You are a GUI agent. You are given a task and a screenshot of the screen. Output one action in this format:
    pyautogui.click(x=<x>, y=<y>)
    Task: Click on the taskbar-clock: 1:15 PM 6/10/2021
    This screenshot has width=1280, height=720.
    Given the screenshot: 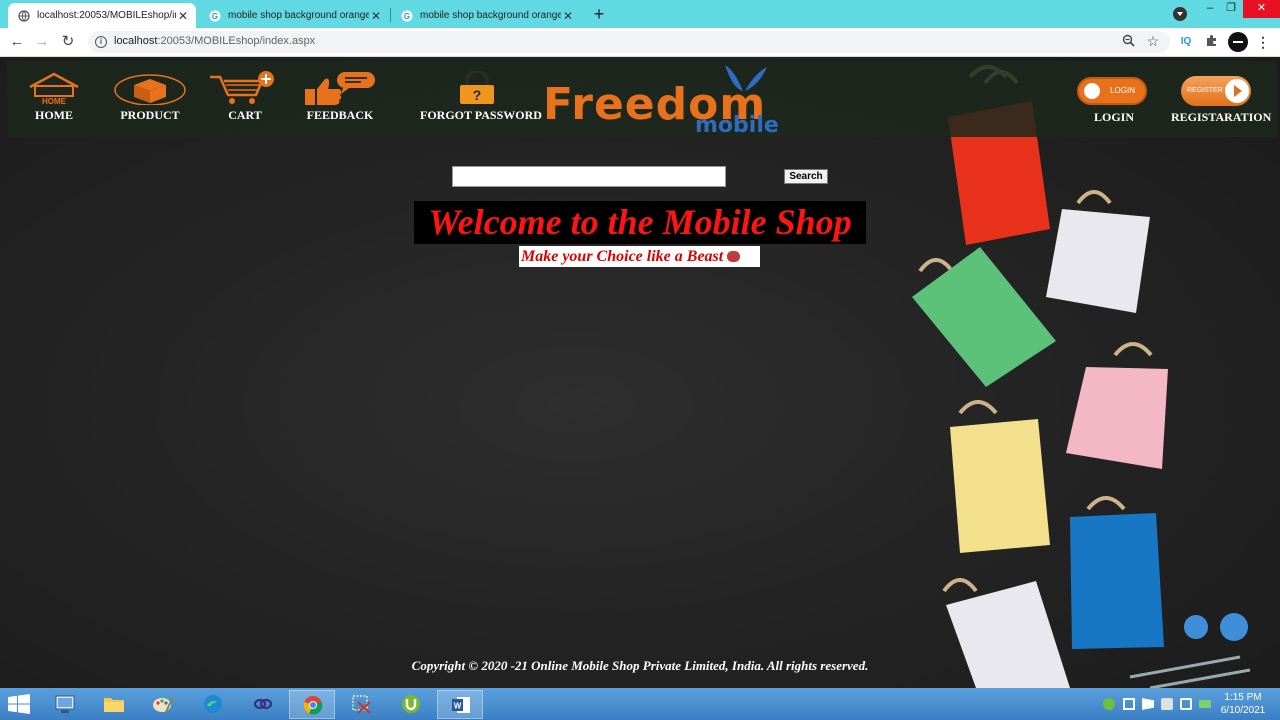 What is the action you would take?
    pyautogui.click(x=1243, y=704)
    